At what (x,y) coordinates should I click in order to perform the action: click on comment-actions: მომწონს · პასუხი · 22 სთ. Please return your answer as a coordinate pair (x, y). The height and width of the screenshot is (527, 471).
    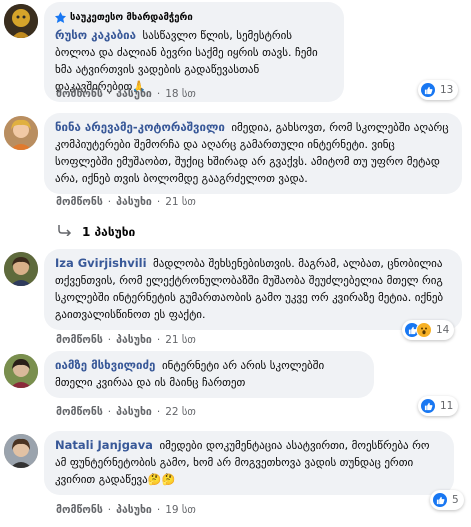
    Looking at the image, I should click on (126, 412).